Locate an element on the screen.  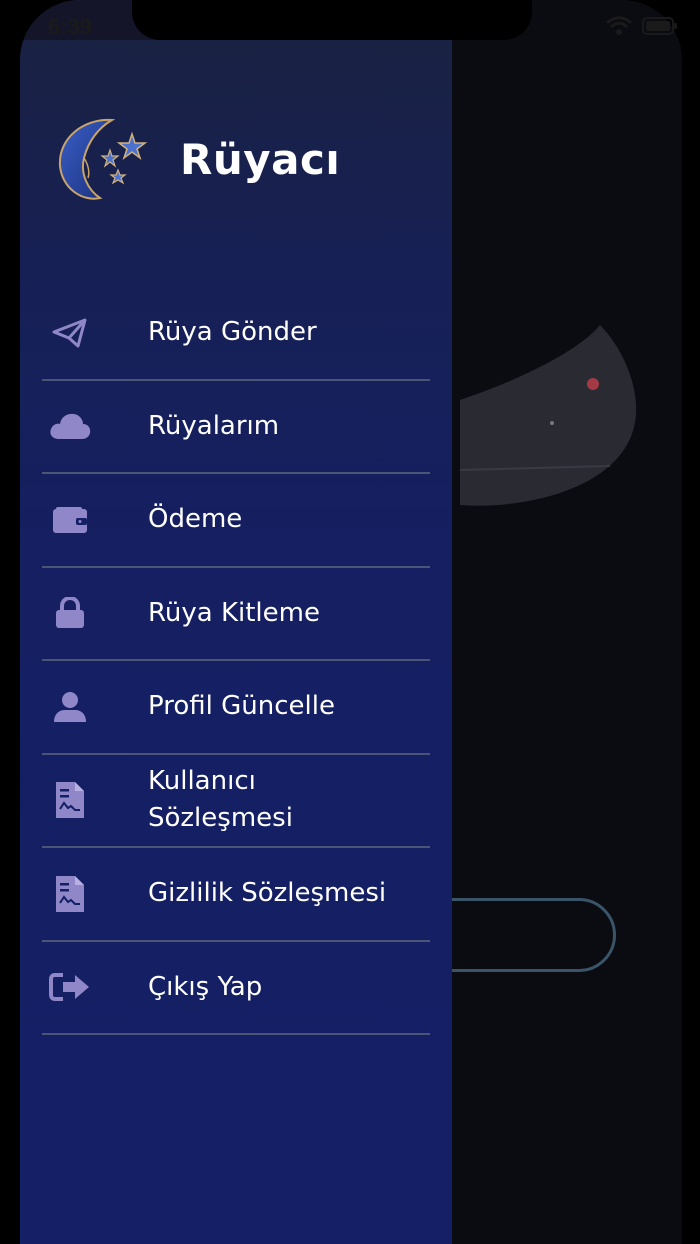
menu-item-ruyalarim: Rüyalarım is located at coordinates (236, 427).